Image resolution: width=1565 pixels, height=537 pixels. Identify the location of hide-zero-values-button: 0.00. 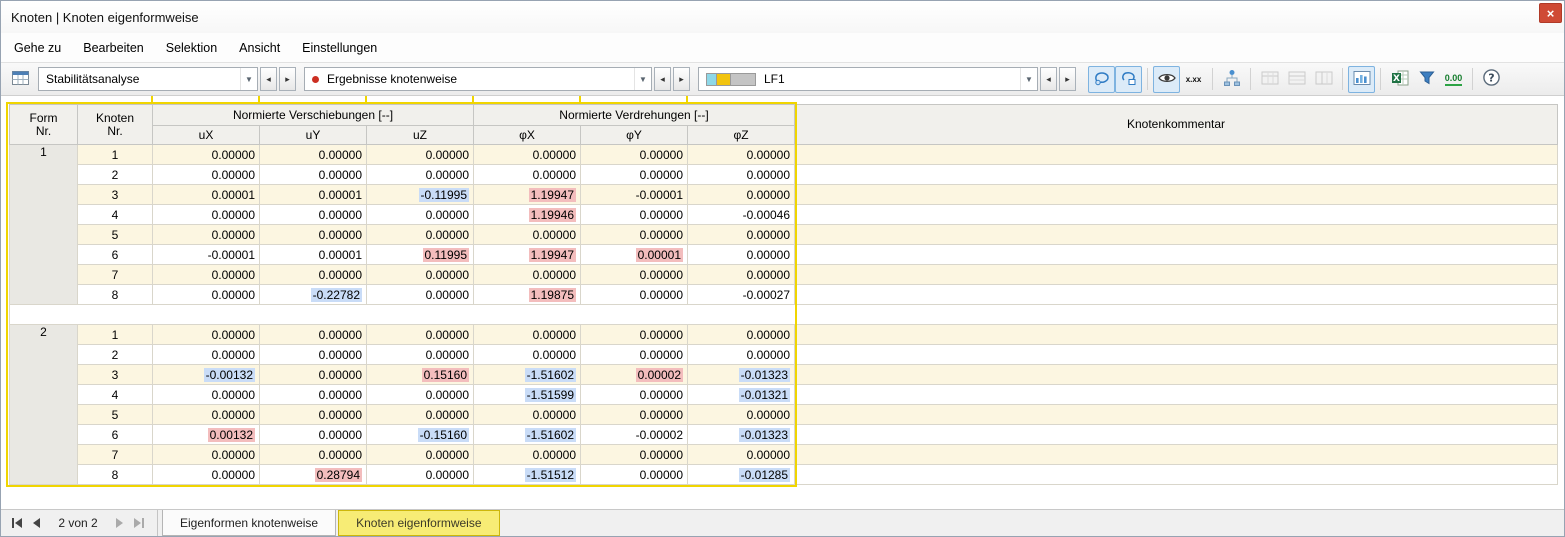
(1453, 79).